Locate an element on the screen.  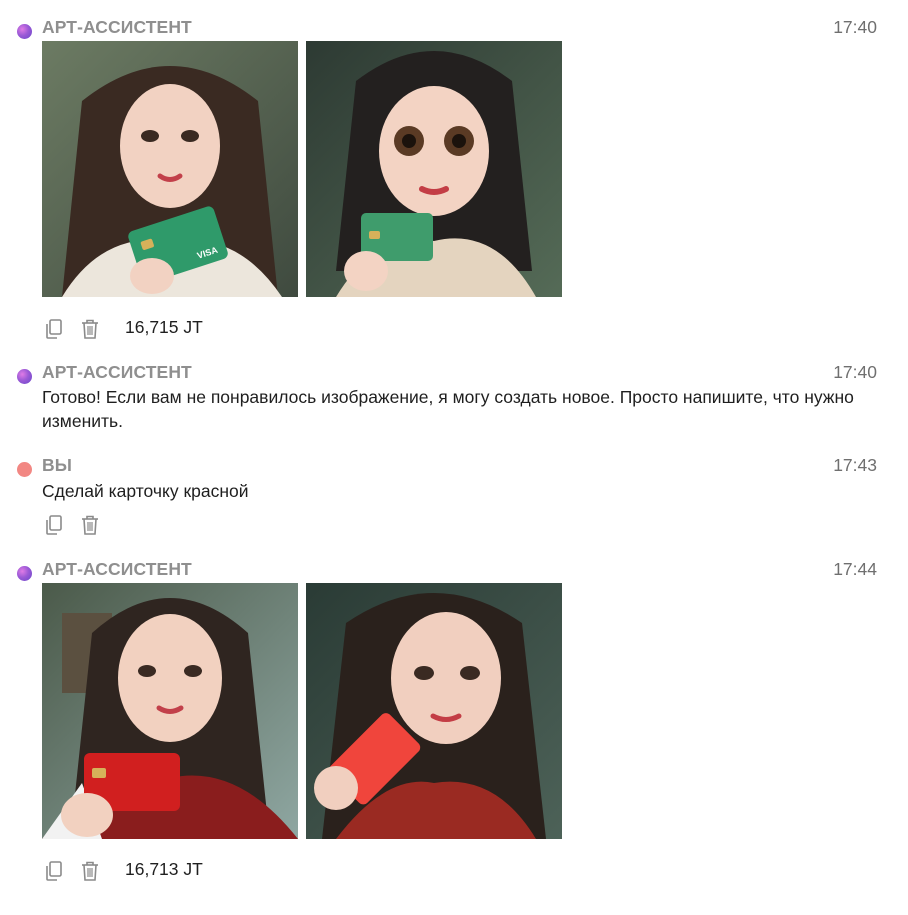
timestamp: 17:44 is located at coordinates (855, 569).